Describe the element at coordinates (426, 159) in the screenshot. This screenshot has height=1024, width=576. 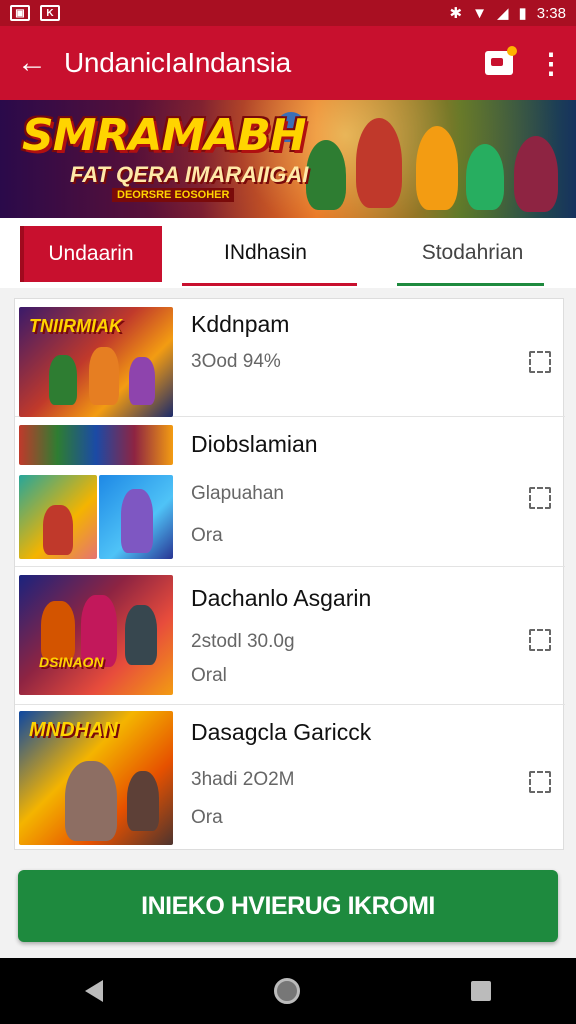
I see `hero-characters` at that location.